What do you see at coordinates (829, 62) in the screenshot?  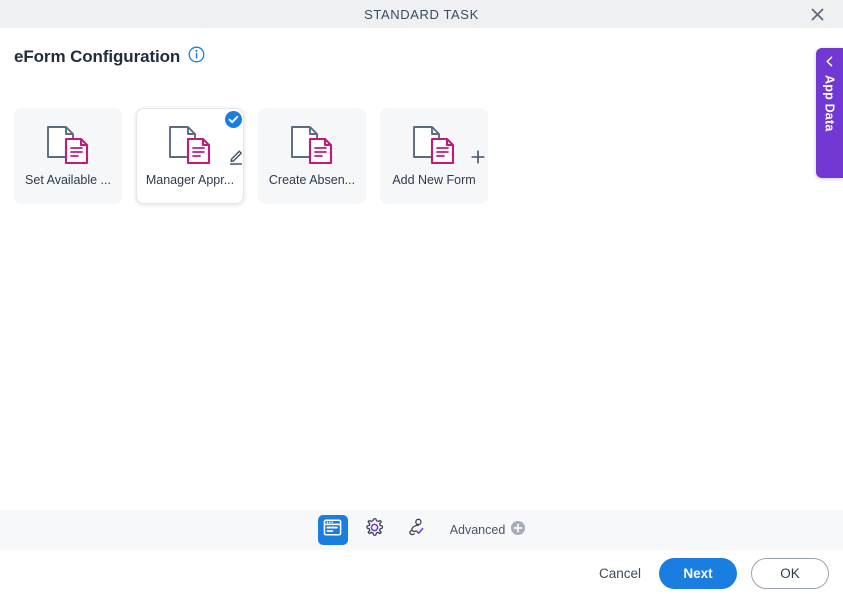 I see `chevron-left-icon` at bounding box center [829, 62].